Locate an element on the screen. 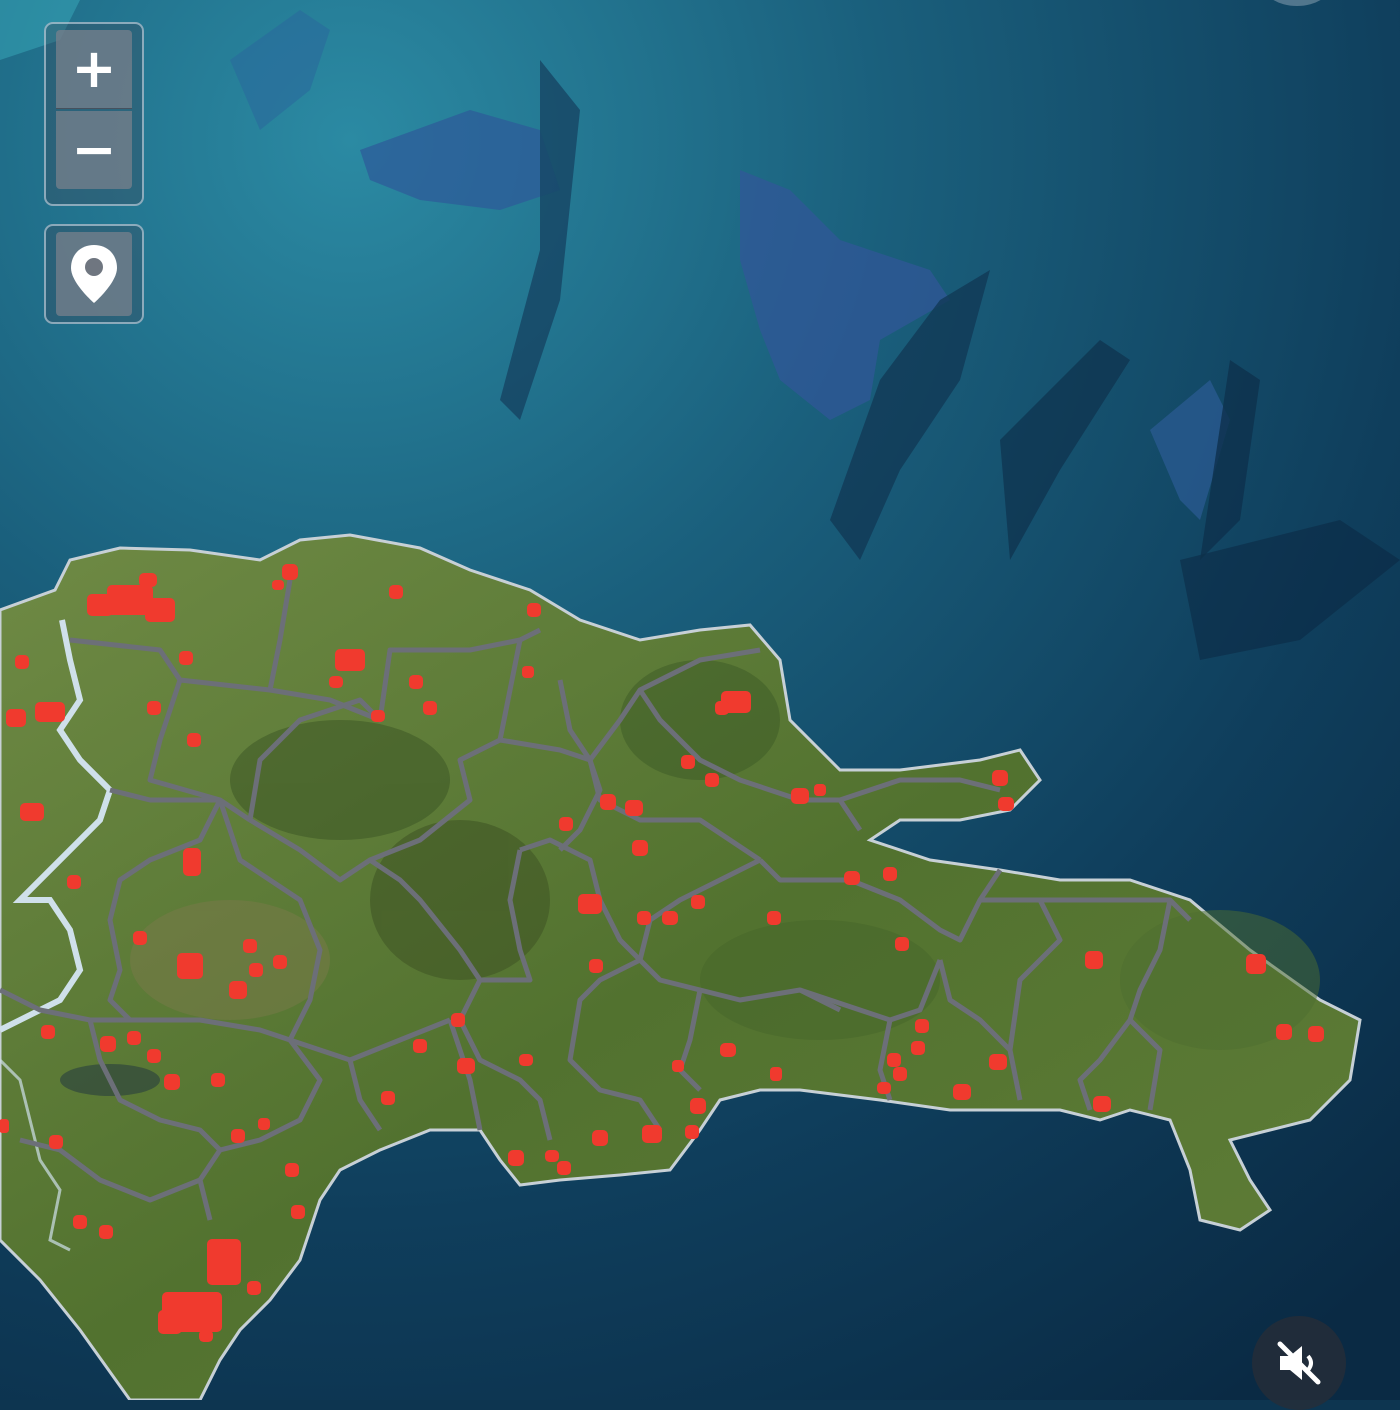  locate-control-group is located at coordinates (94, 274).